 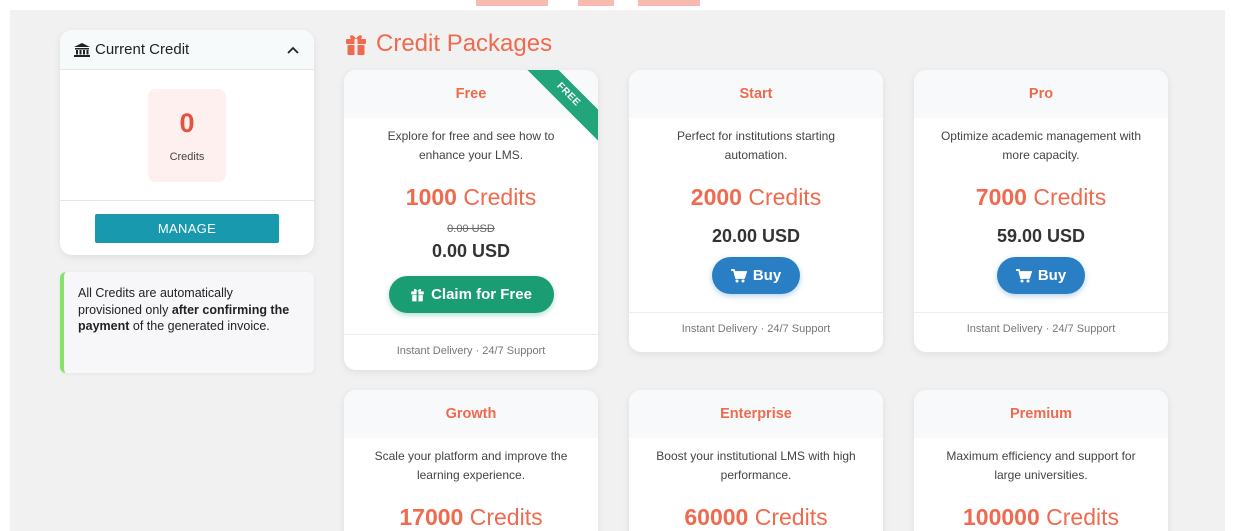 I want to click on top-strip, so click(x=619, y=5).